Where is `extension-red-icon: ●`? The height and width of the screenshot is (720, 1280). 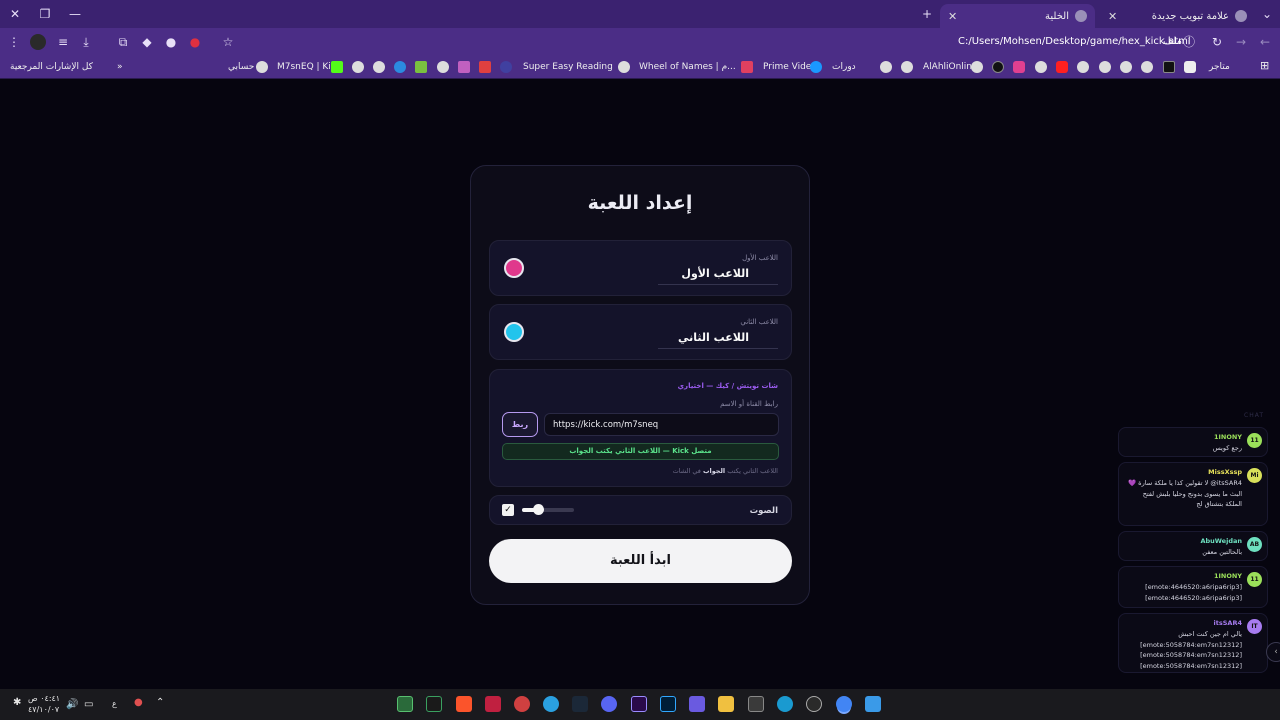
extension-red-icon: ● is located at coordinates (195, 42).